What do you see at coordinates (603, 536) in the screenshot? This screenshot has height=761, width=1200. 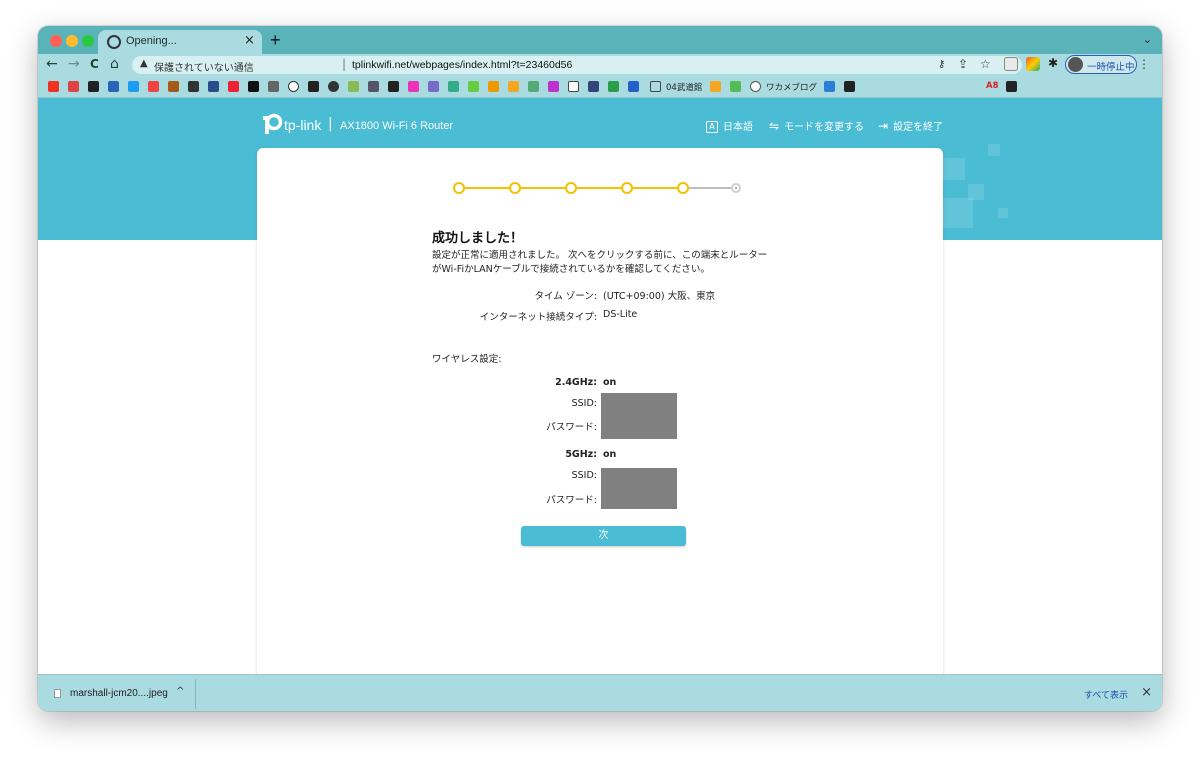 I see `next-button: 次` at bounding box center [603, 536].